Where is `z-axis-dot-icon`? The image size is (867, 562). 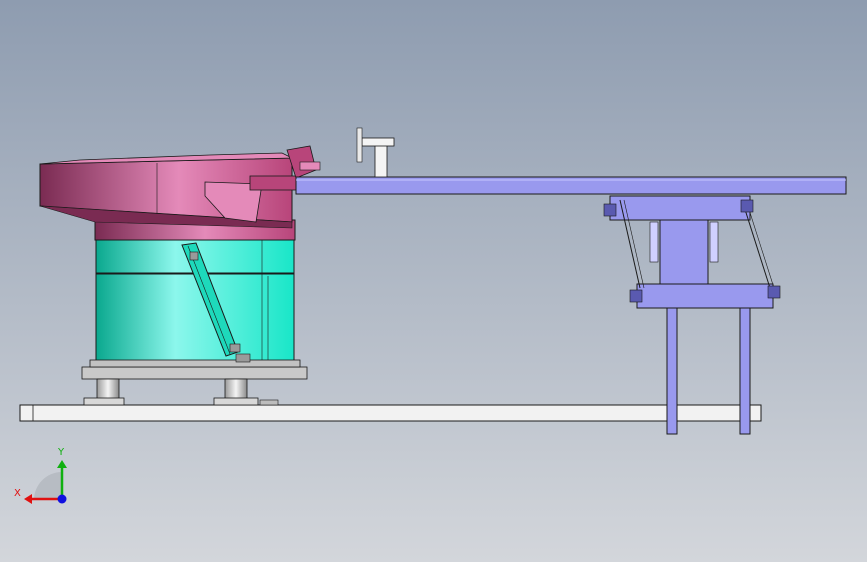 z-axis-dot-icon is located at coordinates (62, 499).